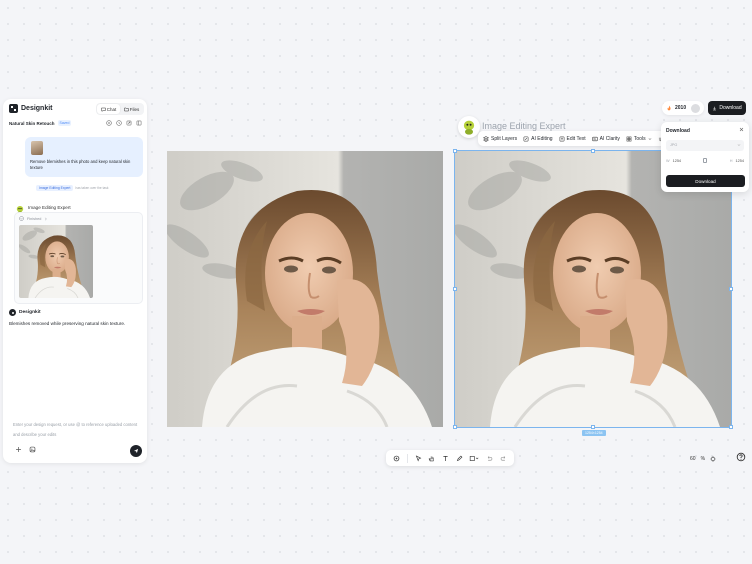 This screenshot has height=564, width=752. I want to click on height-key: H, so click(731, 160).